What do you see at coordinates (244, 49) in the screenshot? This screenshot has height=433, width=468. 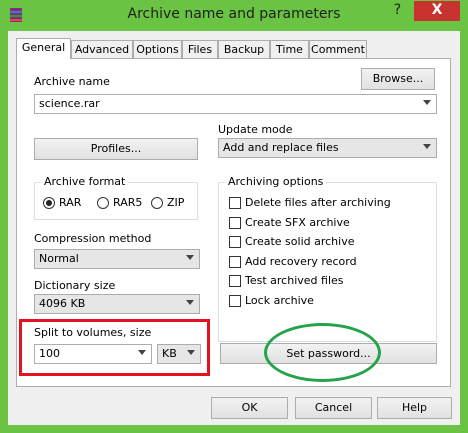 I see `tab-backup: Backup` at bounding box center [244, 49].